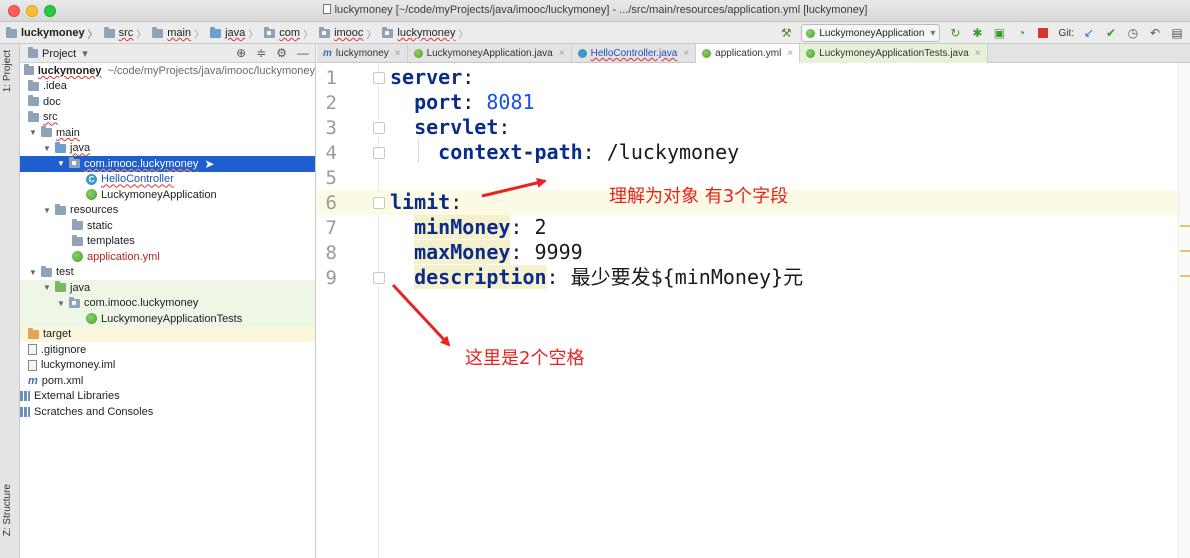  What do you see at coordinates (388, 32) in the screenshot?
I see `package-icon` at bounding box center [388, 32].